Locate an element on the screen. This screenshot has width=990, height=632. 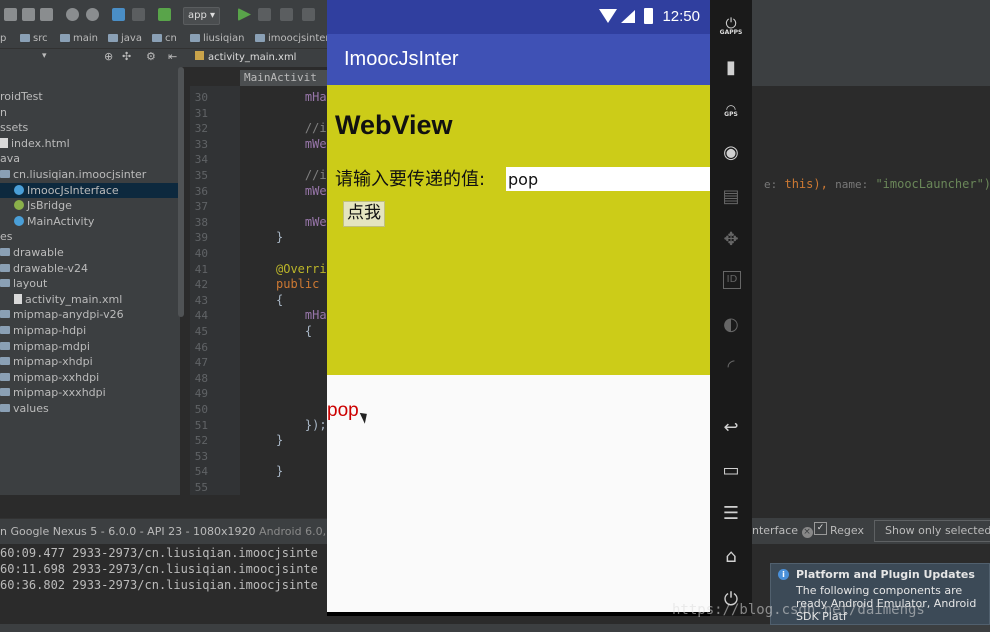
line-number: 32 is located at coordinates (201, 129).